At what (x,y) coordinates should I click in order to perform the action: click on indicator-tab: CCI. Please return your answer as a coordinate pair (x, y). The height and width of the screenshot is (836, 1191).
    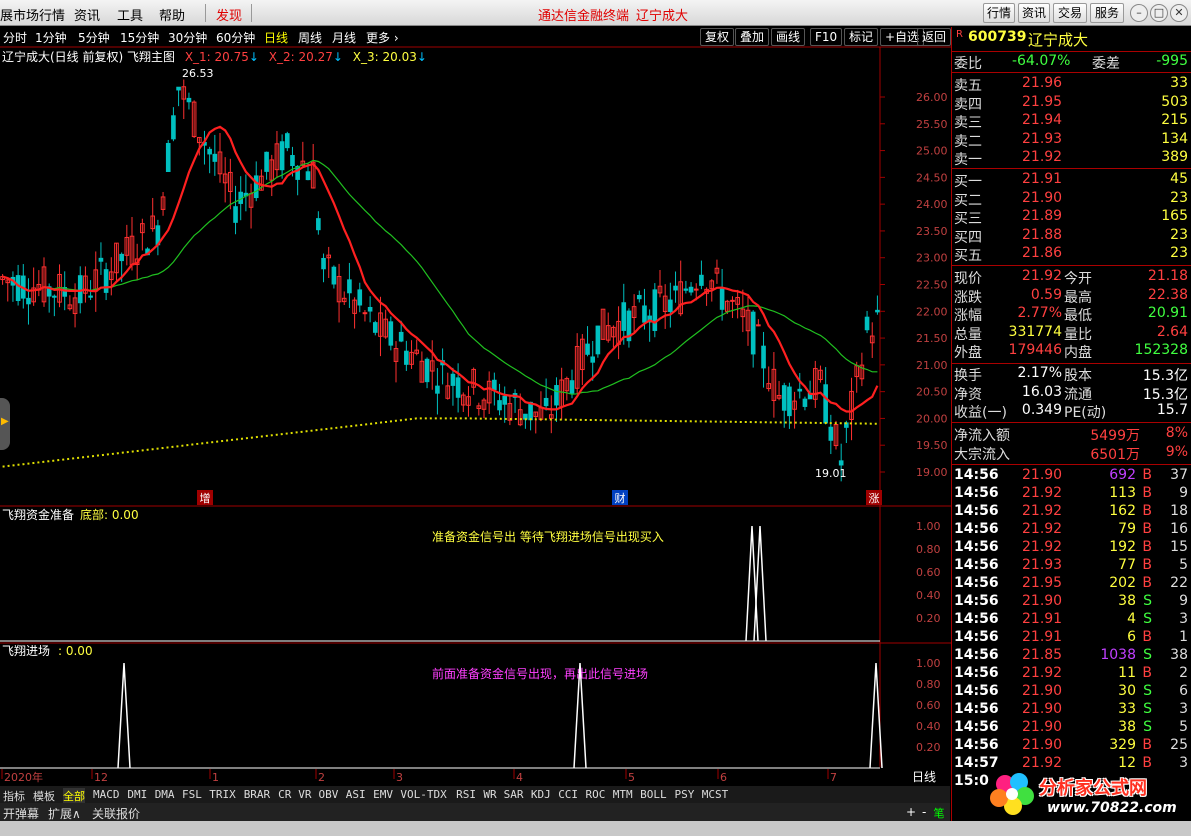
    Looking at the image, I should click on (568, 794).